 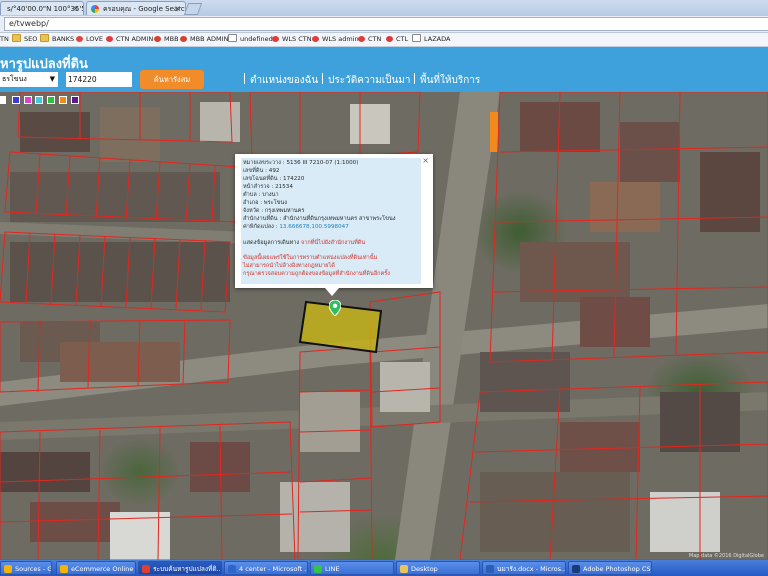 What do you see at coordinates (63, 100) in the screenshot?
I see `color-swatch-orange` at bounding box center [63, 100].